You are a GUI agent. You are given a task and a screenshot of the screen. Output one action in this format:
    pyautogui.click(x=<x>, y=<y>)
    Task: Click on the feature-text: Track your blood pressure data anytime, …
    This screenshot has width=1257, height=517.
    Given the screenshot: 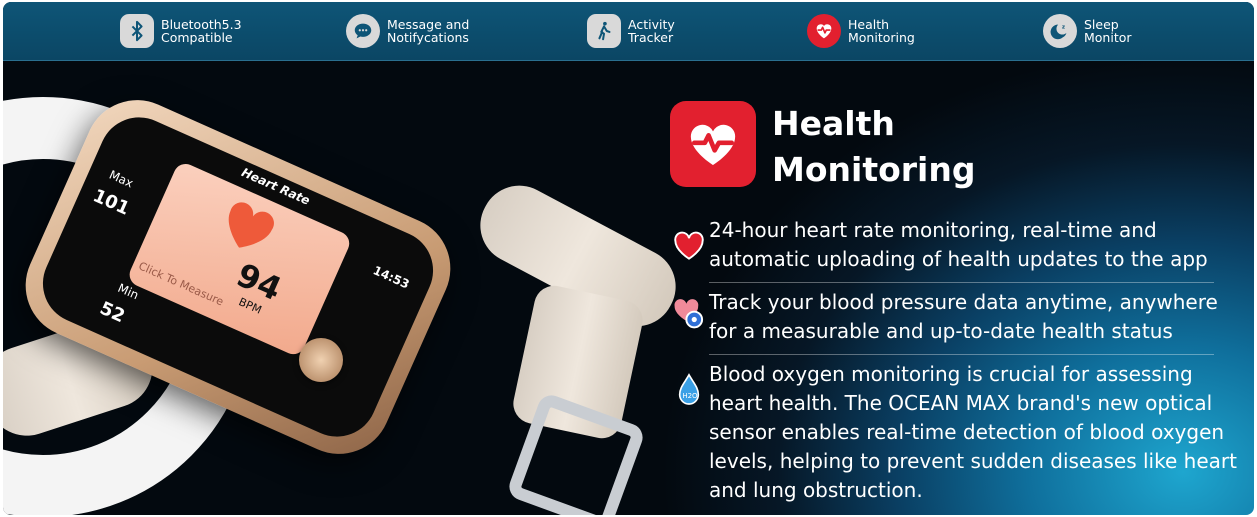 What is the action you would take?
    pyautogui.click(x=963, y=316)
    